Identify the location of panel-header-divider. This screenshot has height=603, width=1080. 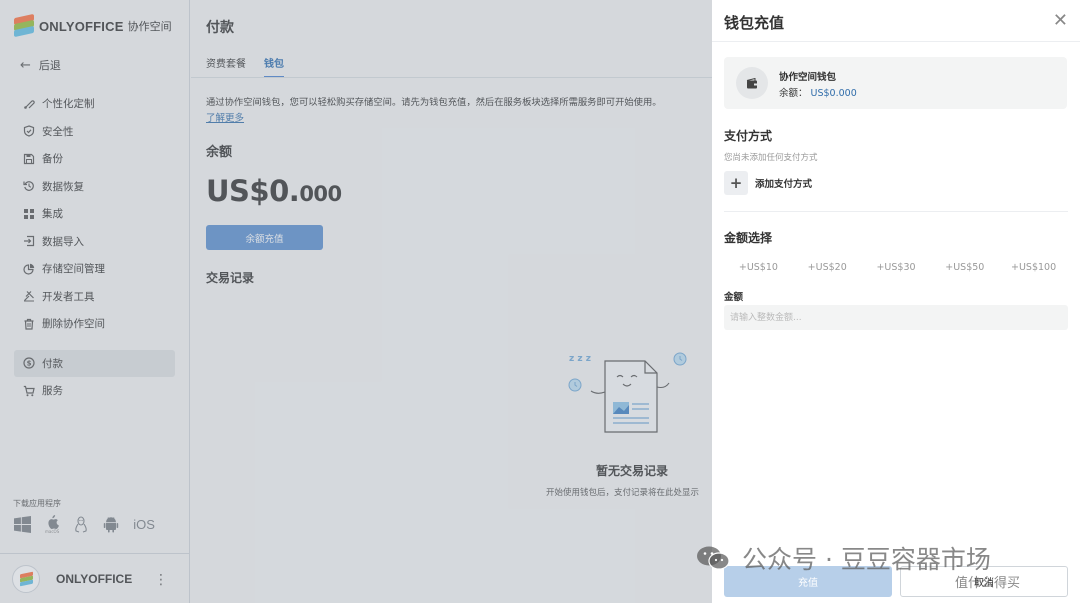
(896, 41).